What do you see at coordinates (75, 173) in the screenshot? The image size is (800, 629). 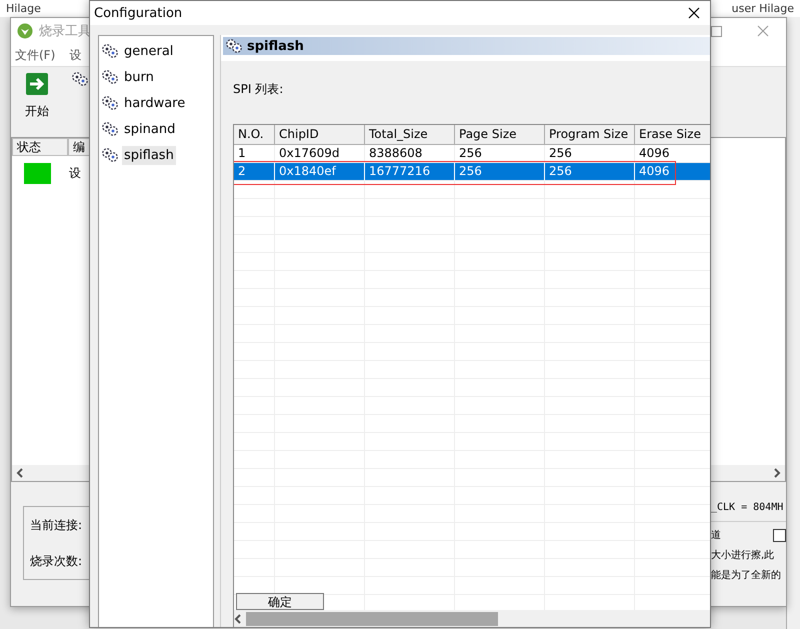 I see `table-cell: 设` at bounding box center [75, 173].